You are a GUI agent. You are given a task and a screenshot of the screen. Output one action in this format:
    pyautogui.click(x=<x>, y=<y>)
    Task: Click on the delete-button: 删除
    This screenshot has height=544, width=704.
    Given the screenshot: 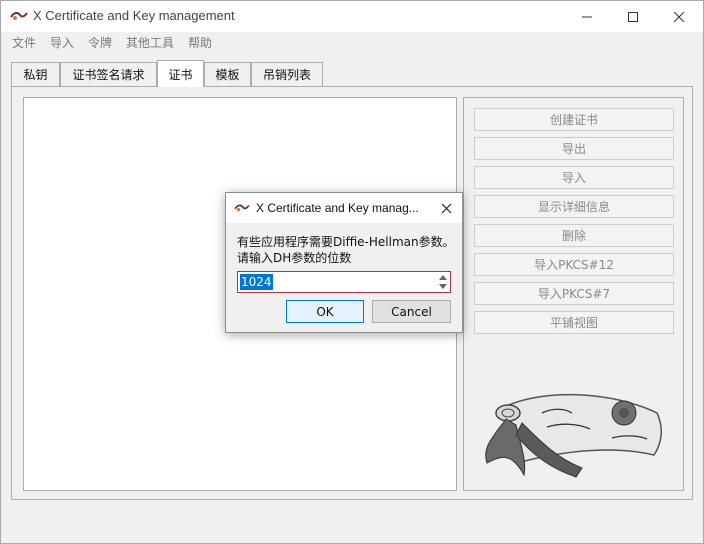 What is the action you would take?
    pyautogui.click(x=574, y=235)
    